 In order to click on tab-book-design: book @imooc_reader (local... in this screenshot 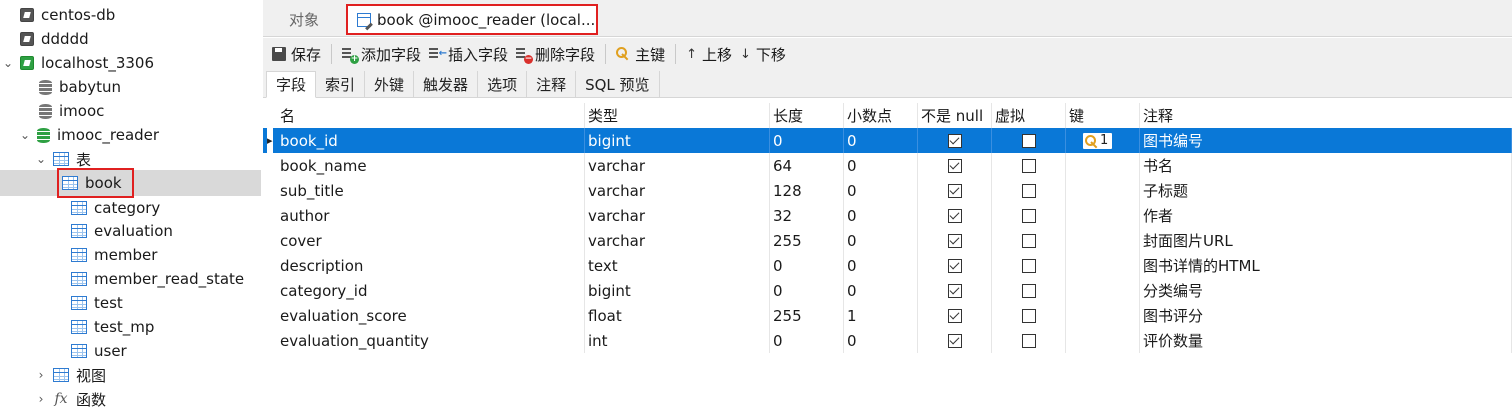, I will do `click(472, 19)`.